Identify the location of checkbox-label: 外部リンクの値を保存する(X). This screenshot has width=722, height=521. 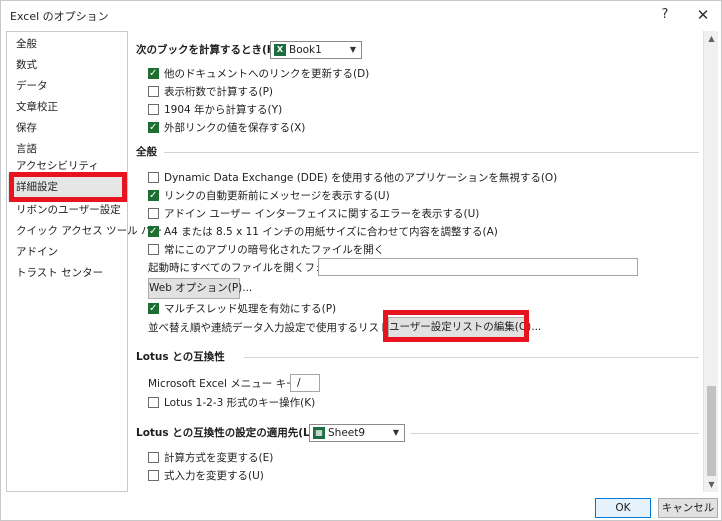
(235, 128).